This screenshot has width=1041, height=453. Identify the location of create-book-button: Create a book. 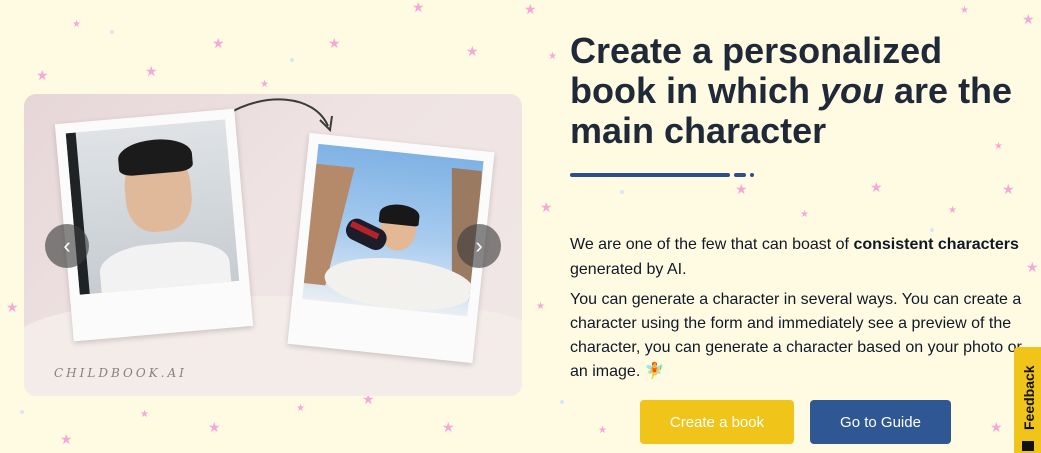
(717, 422).